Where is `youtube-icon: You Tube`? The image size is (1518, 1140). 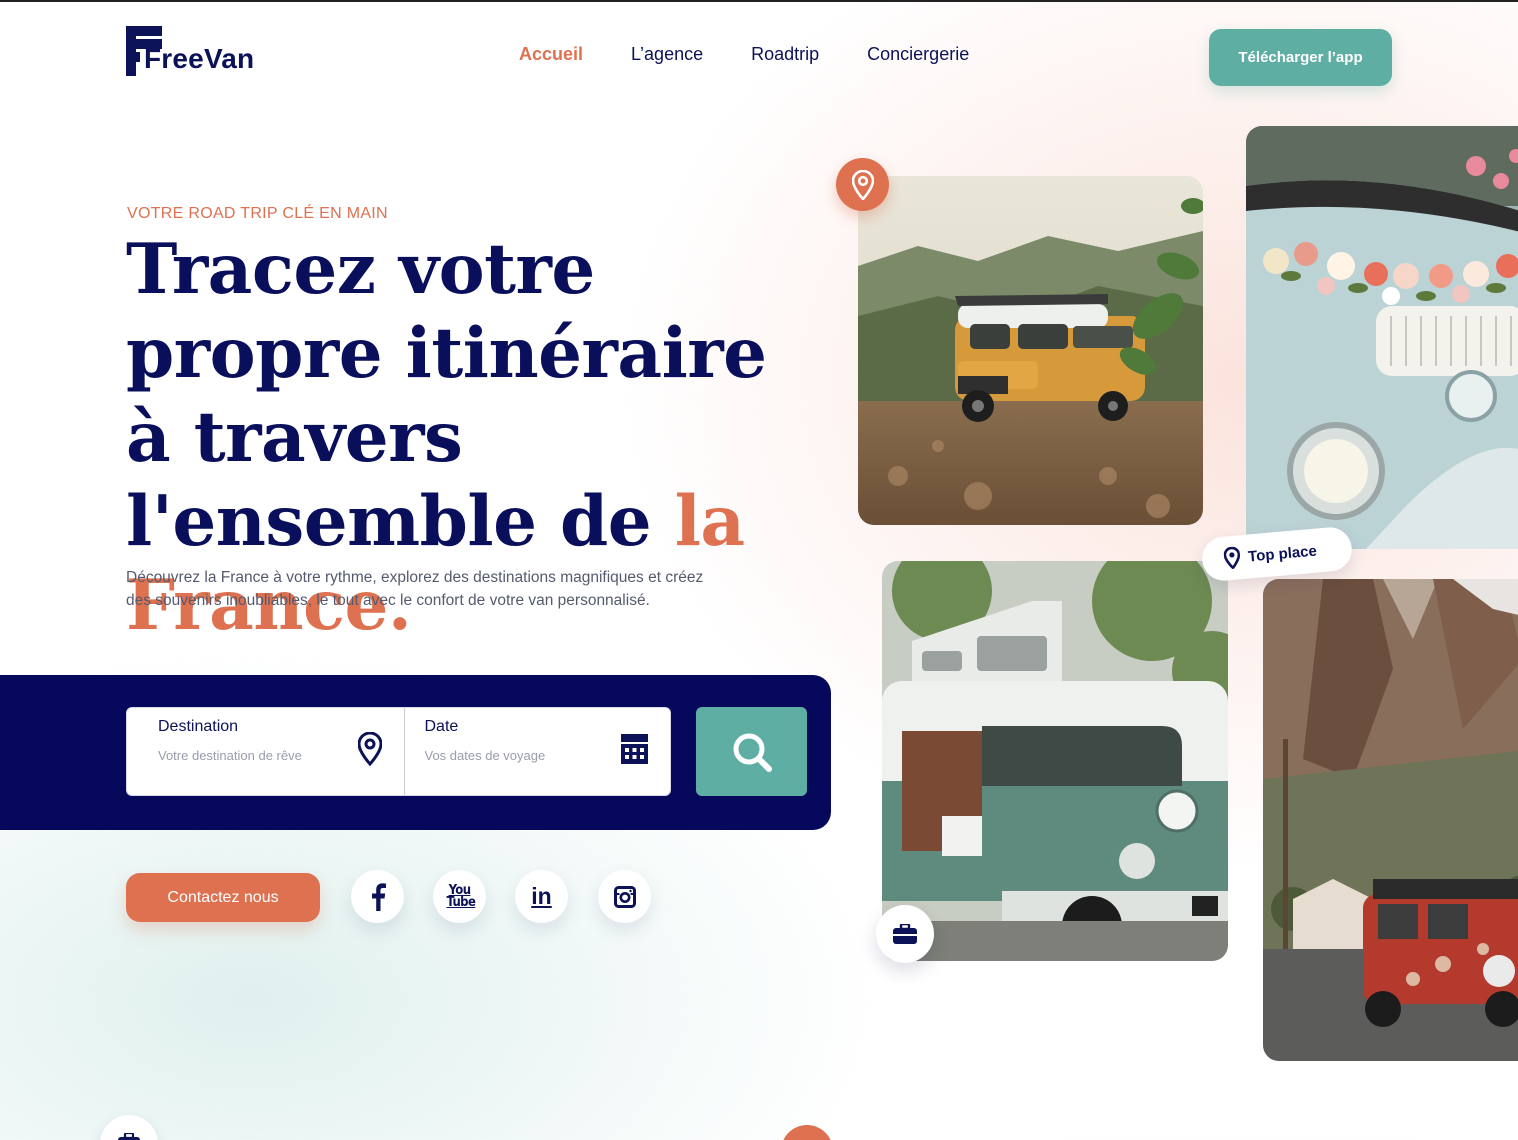 youtube-icon: You Tube is located at coordinates (461, 896).